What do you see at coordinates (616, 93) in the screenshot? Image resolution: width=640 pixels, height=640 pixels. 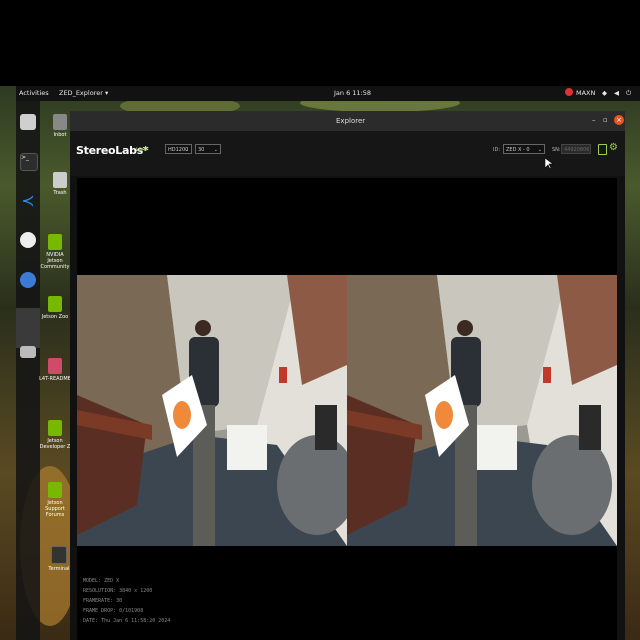 I see `volume-icon: ◀` at bounding box center [616, 93].